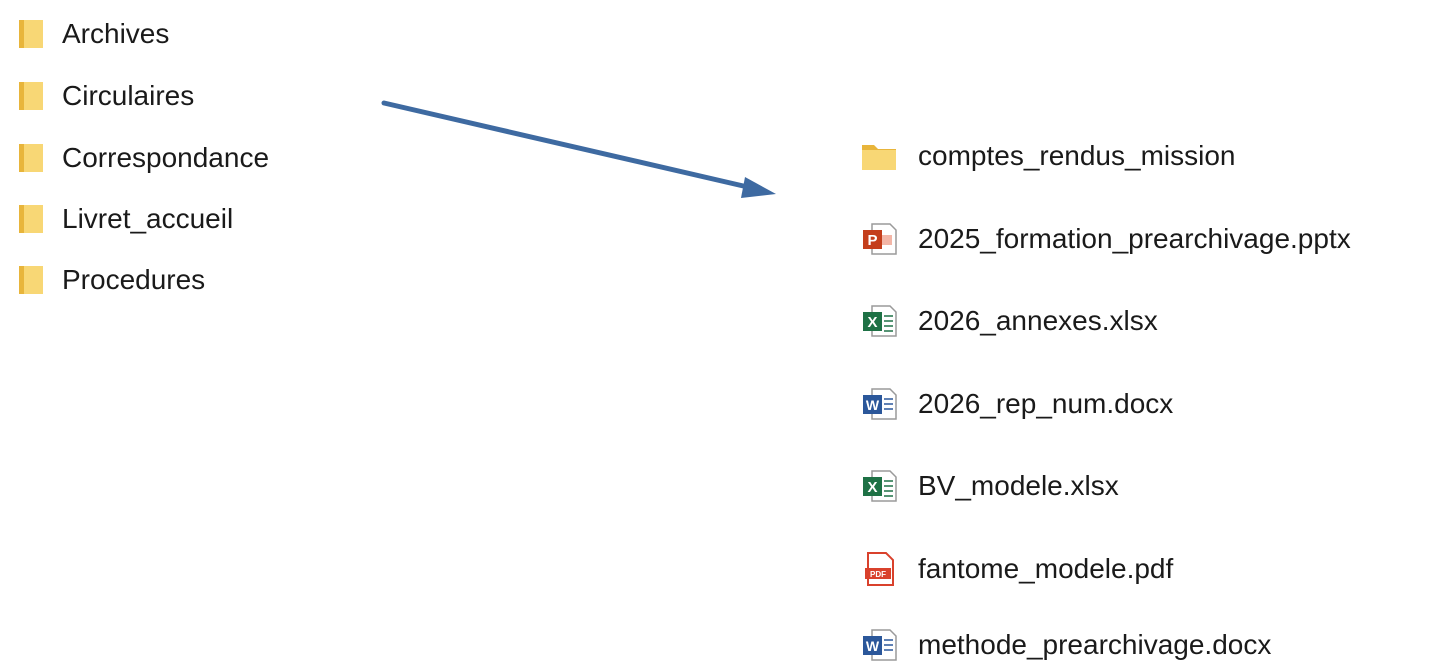 This screenshot has width=1440, height=668. I want to click on file-item-2025-formation-prearchivage: P 2025_formation_prearchivage.pptx, so click(1135, 239).